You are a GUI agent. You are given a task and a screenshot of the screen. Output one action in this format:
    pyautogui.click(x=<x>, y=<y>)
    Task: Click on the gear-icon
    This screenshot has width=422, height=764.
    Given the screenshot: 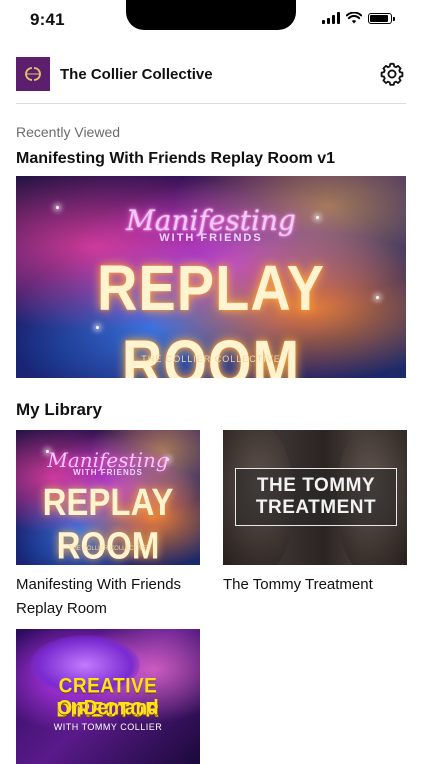 What is the action you would take?
    pyautogui.click(x=392, y=74)
    